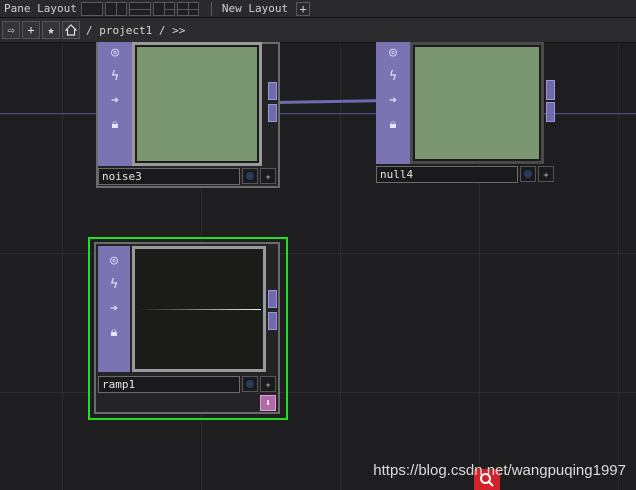 The width and height of the screenshot is (636, 490). Describe the element at coordinates (447, 174) in the screenshot. I see `node-name-field: null4` at that location.